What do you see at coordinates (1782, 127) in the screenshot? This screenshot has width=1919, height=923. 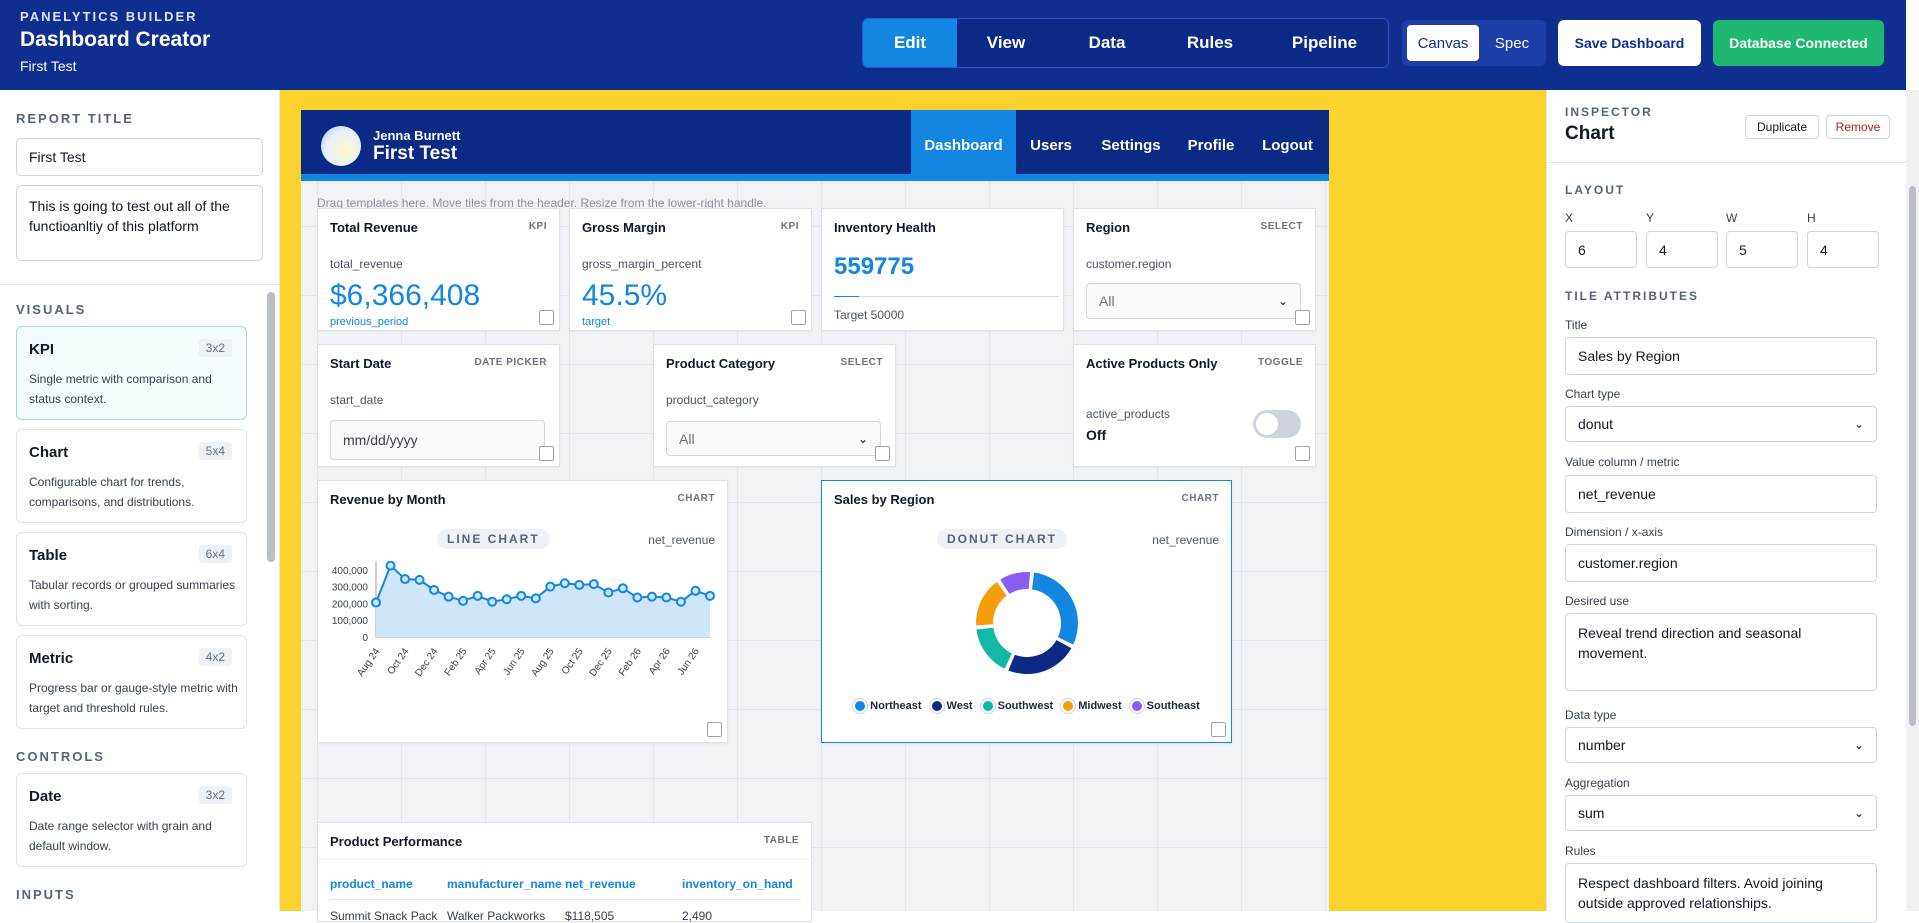 I see `duplicate-button: Duplicate` at bounding box center [1782, 127].